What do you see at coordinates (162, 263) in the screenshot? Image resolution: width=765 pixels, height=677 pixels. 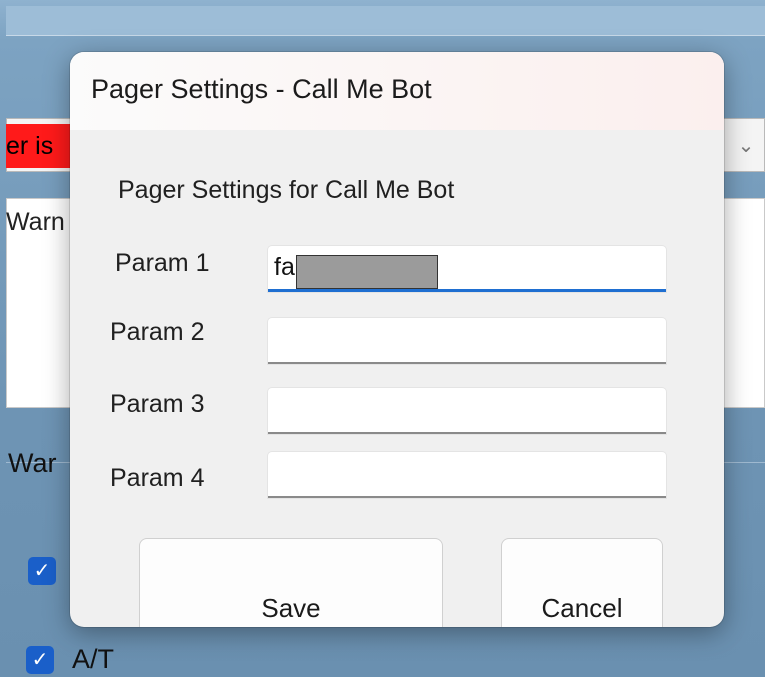 I see `param-1-label: Param 1` at bounding box center [162, 263].